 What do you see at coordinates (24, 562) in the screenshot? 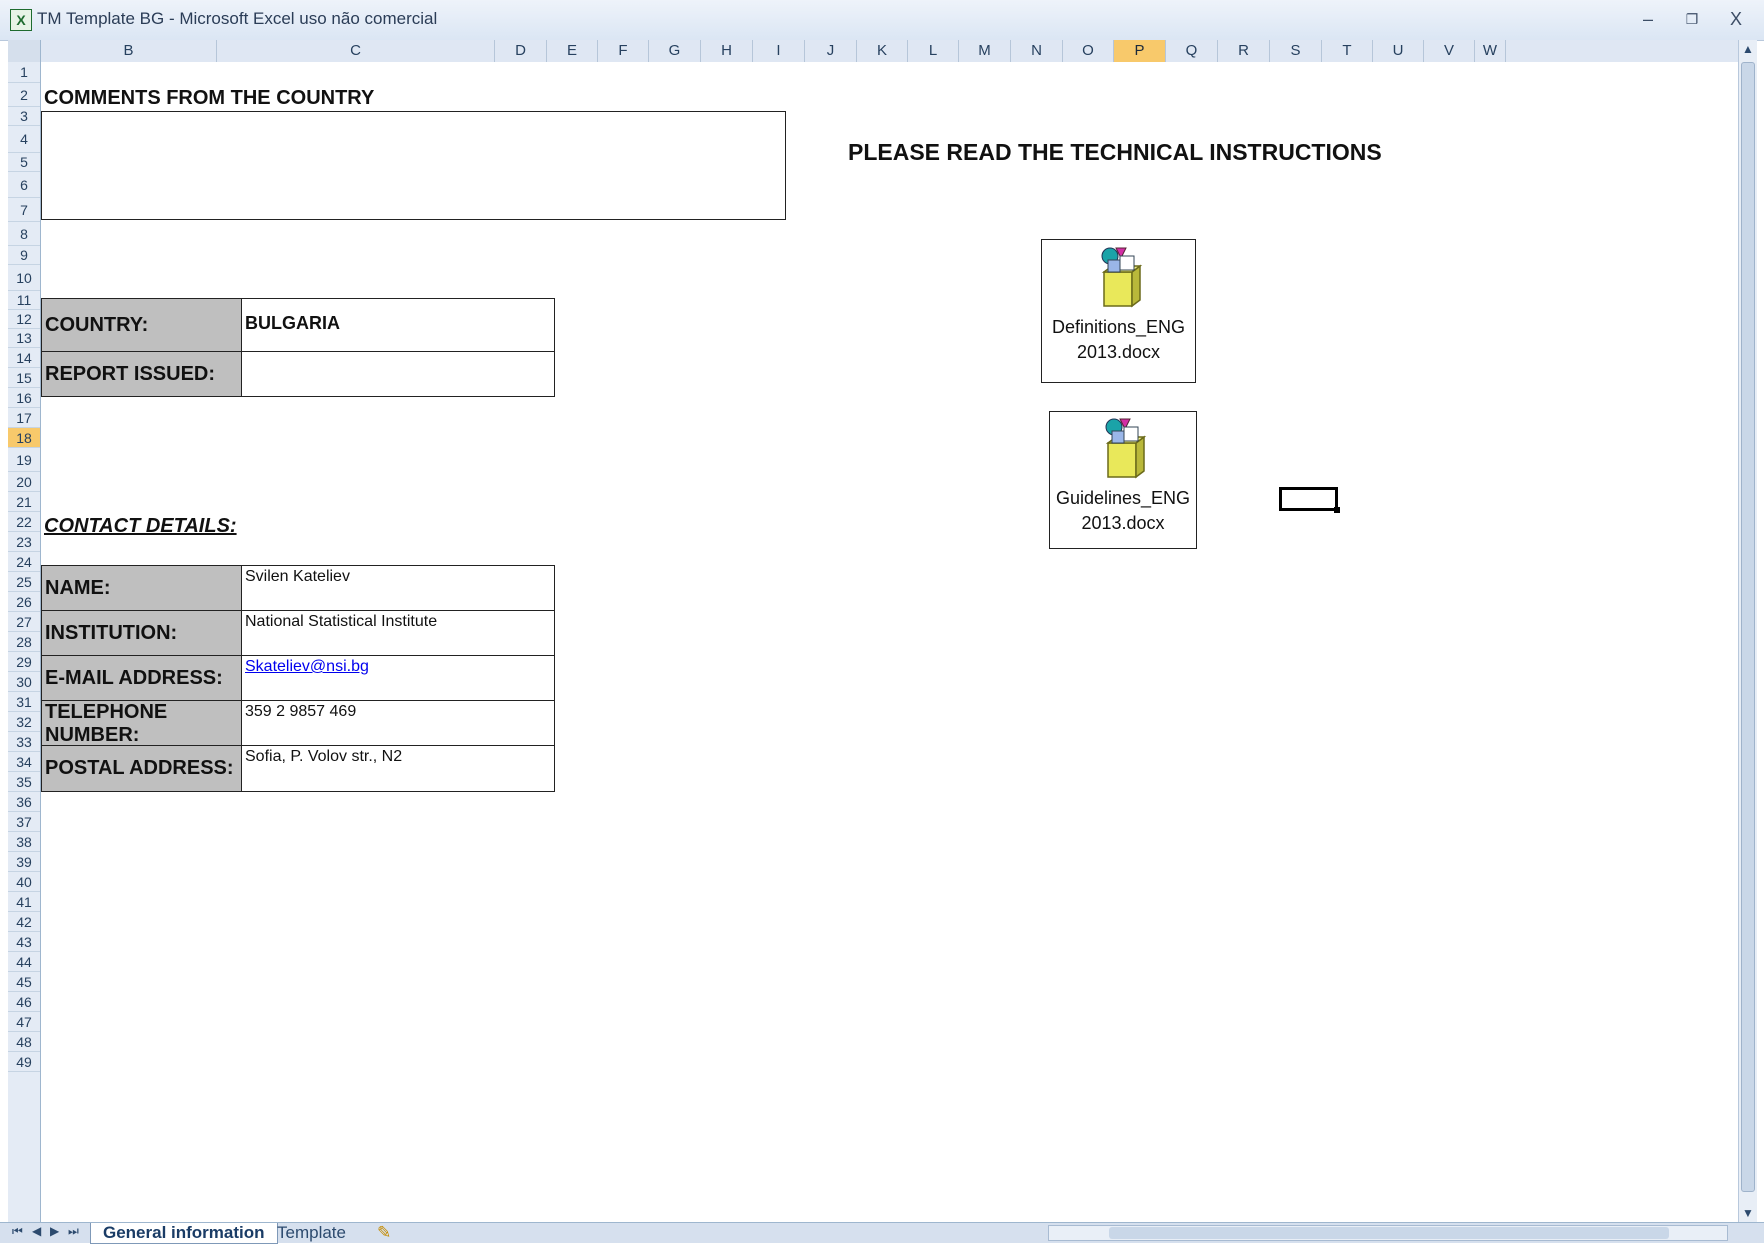
I see `row-header-24: 24` at bounding box center [24, 562].